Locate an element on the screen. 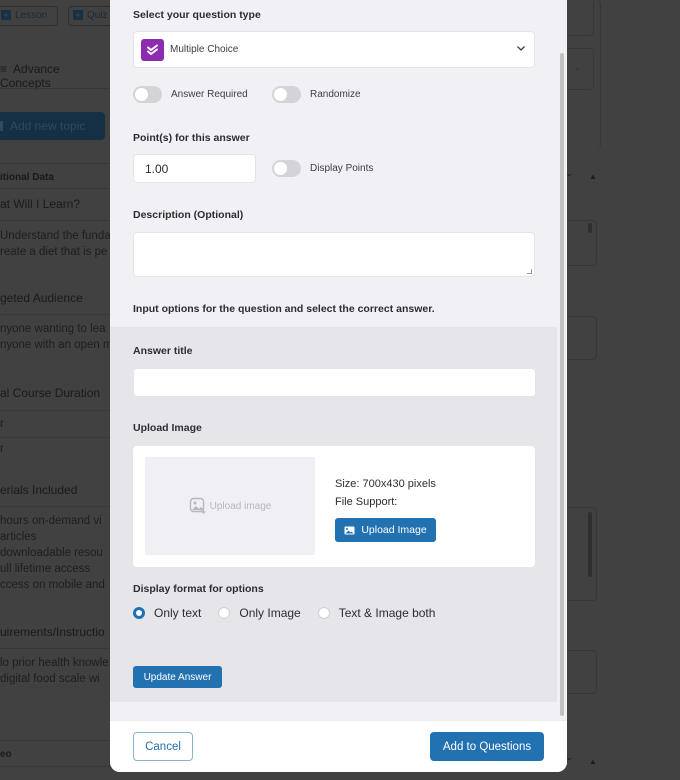 This screenshot has width=680, height=780. points-label: Point(s) for this answer is located at coordinates (191, 138).